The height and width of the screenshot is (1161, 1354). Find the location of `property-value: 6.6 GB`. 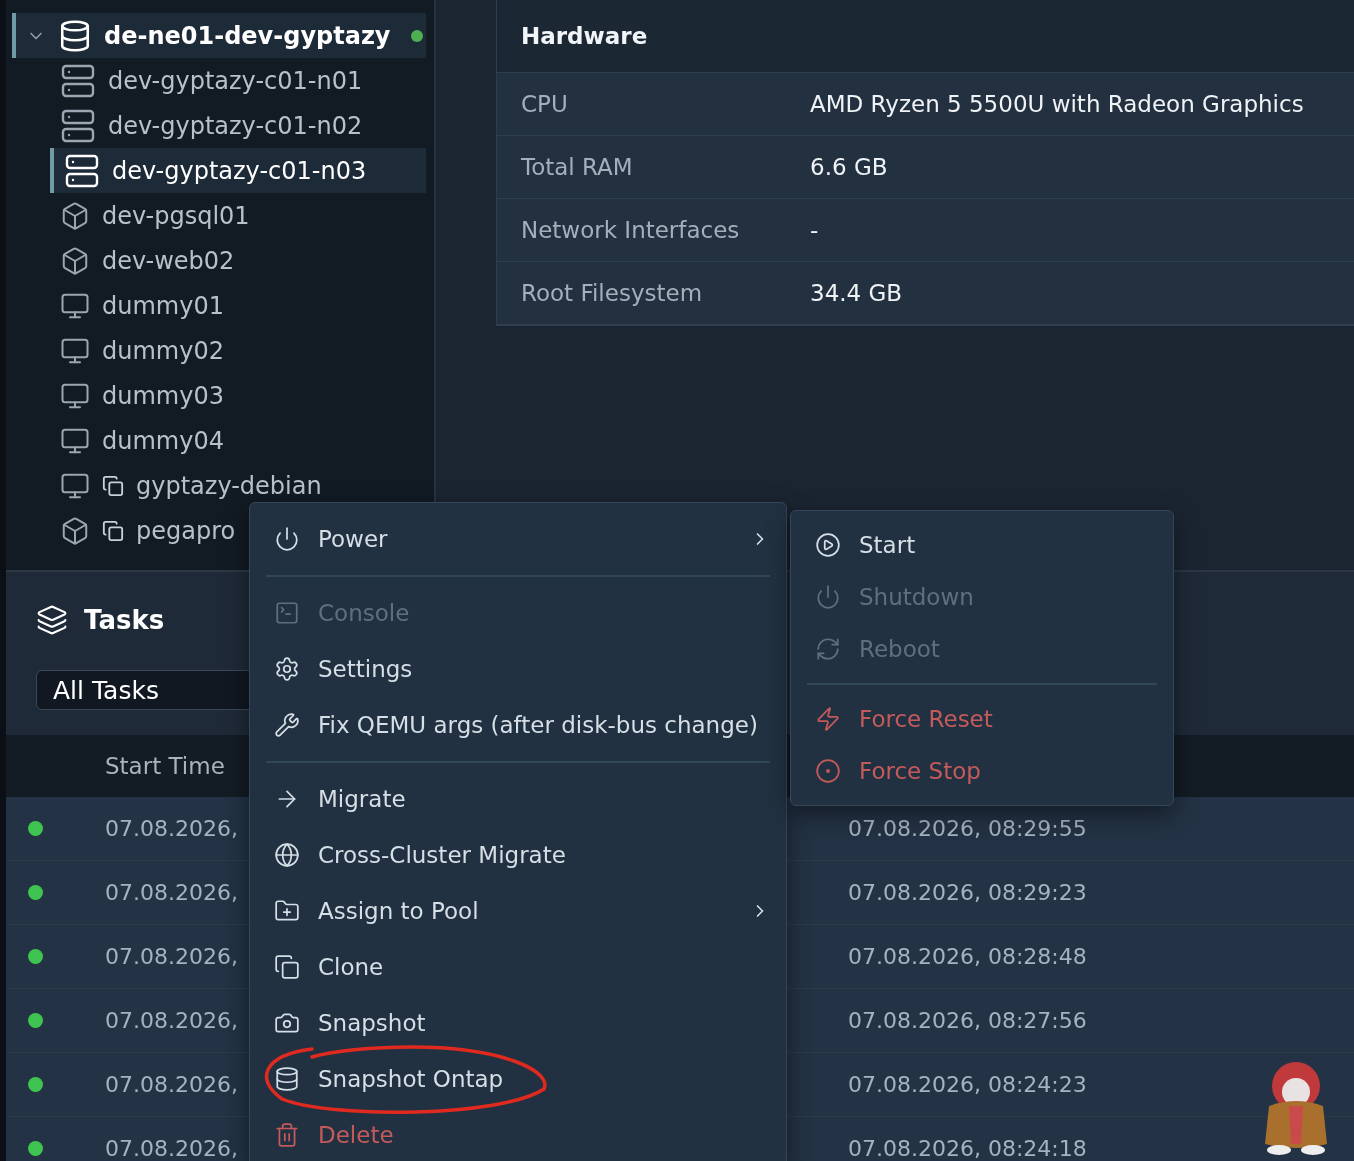

property-value: 6.6 GB is located at coordinates (849, 167).